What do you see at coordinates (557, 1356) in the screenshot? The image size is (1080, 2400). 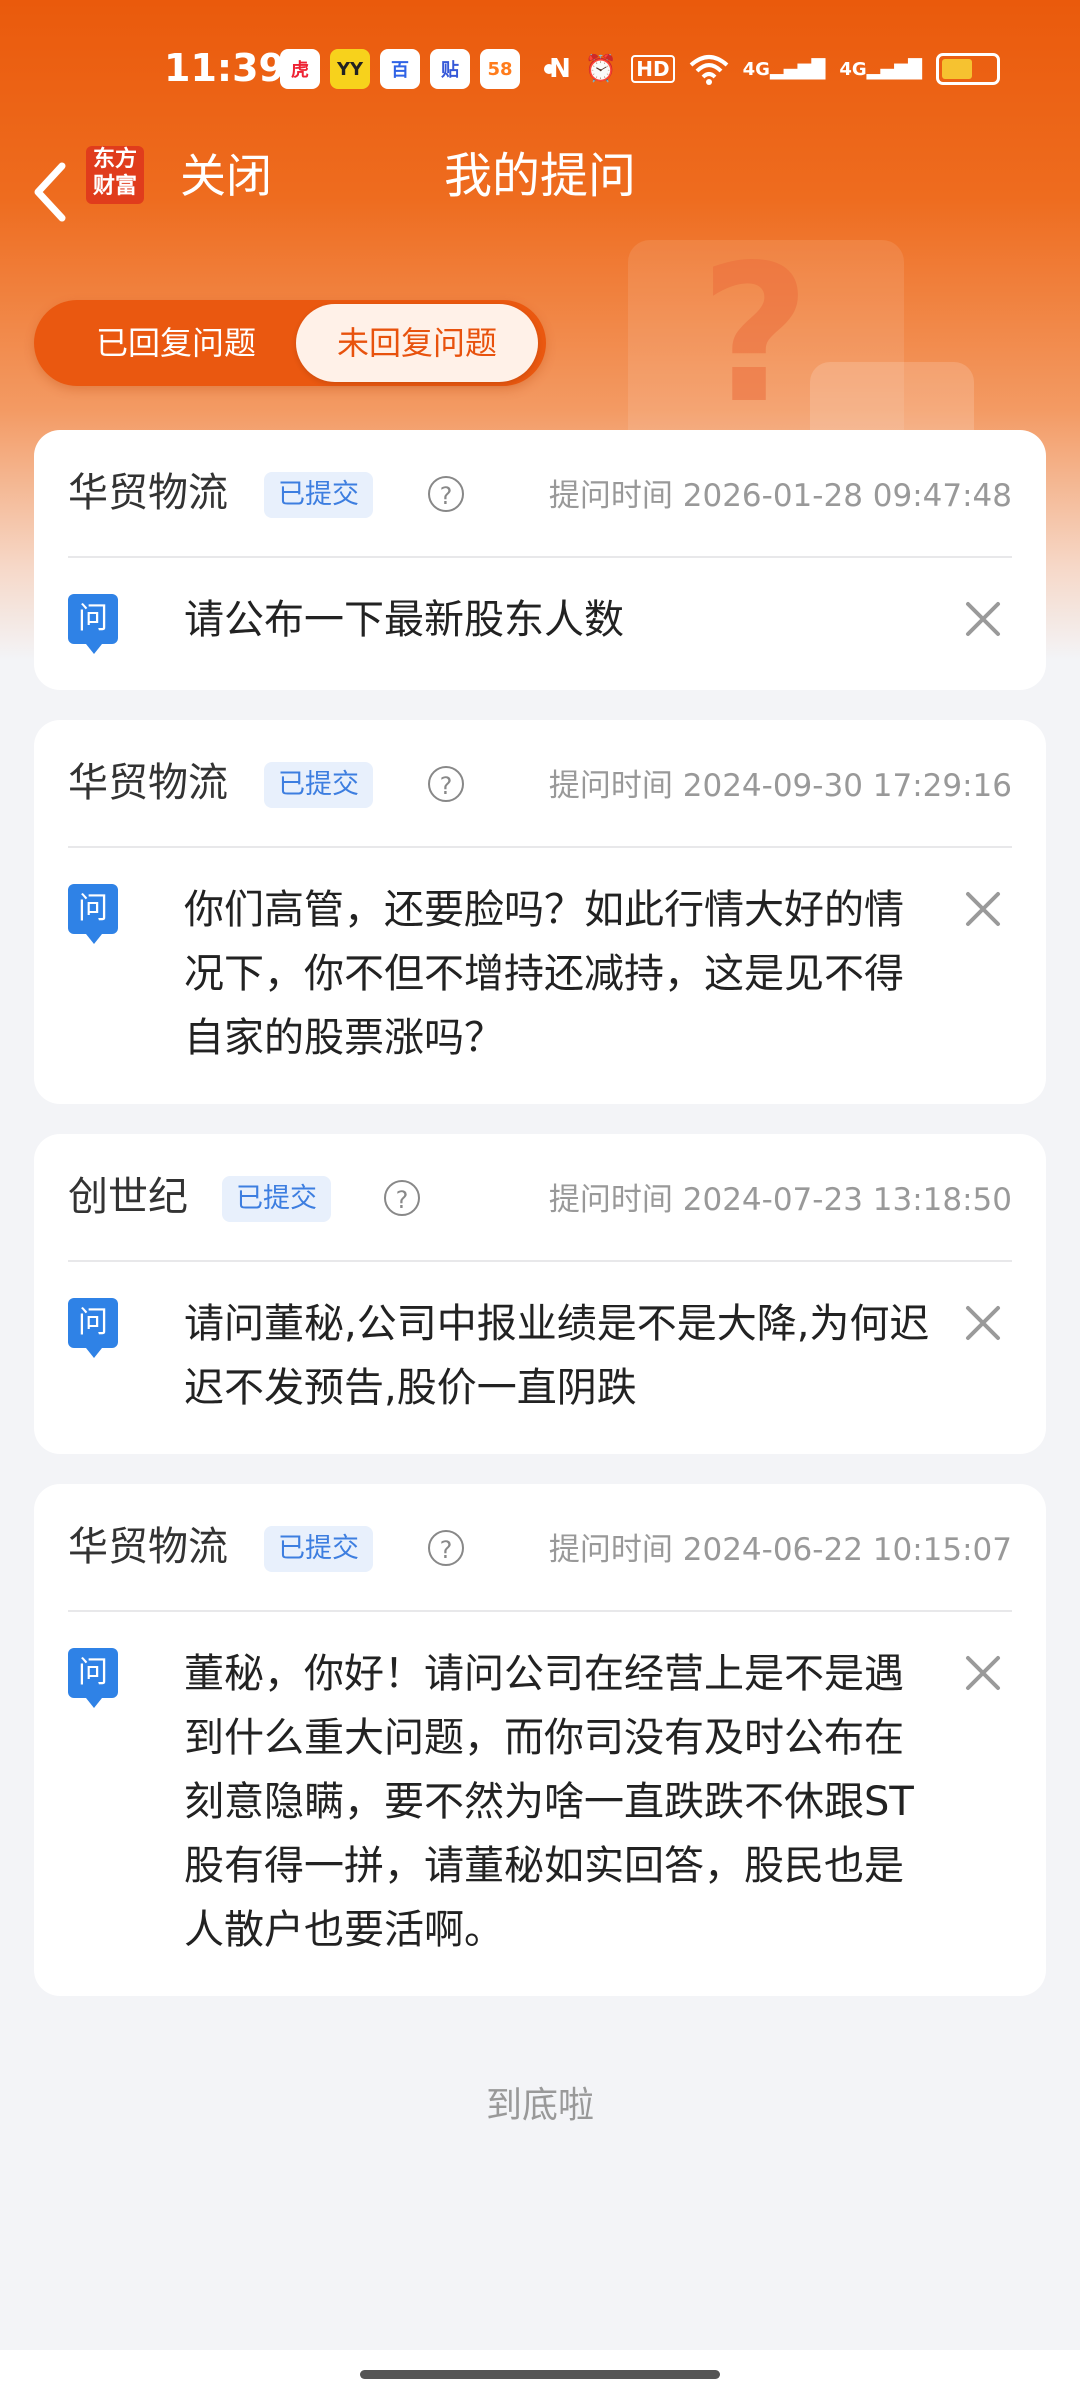 I see `question-text: 请问董秘,公司中报业绩是不是大降,为何迟迟不发预告,股价一直阴跌` at bounding box center [557, 1356].